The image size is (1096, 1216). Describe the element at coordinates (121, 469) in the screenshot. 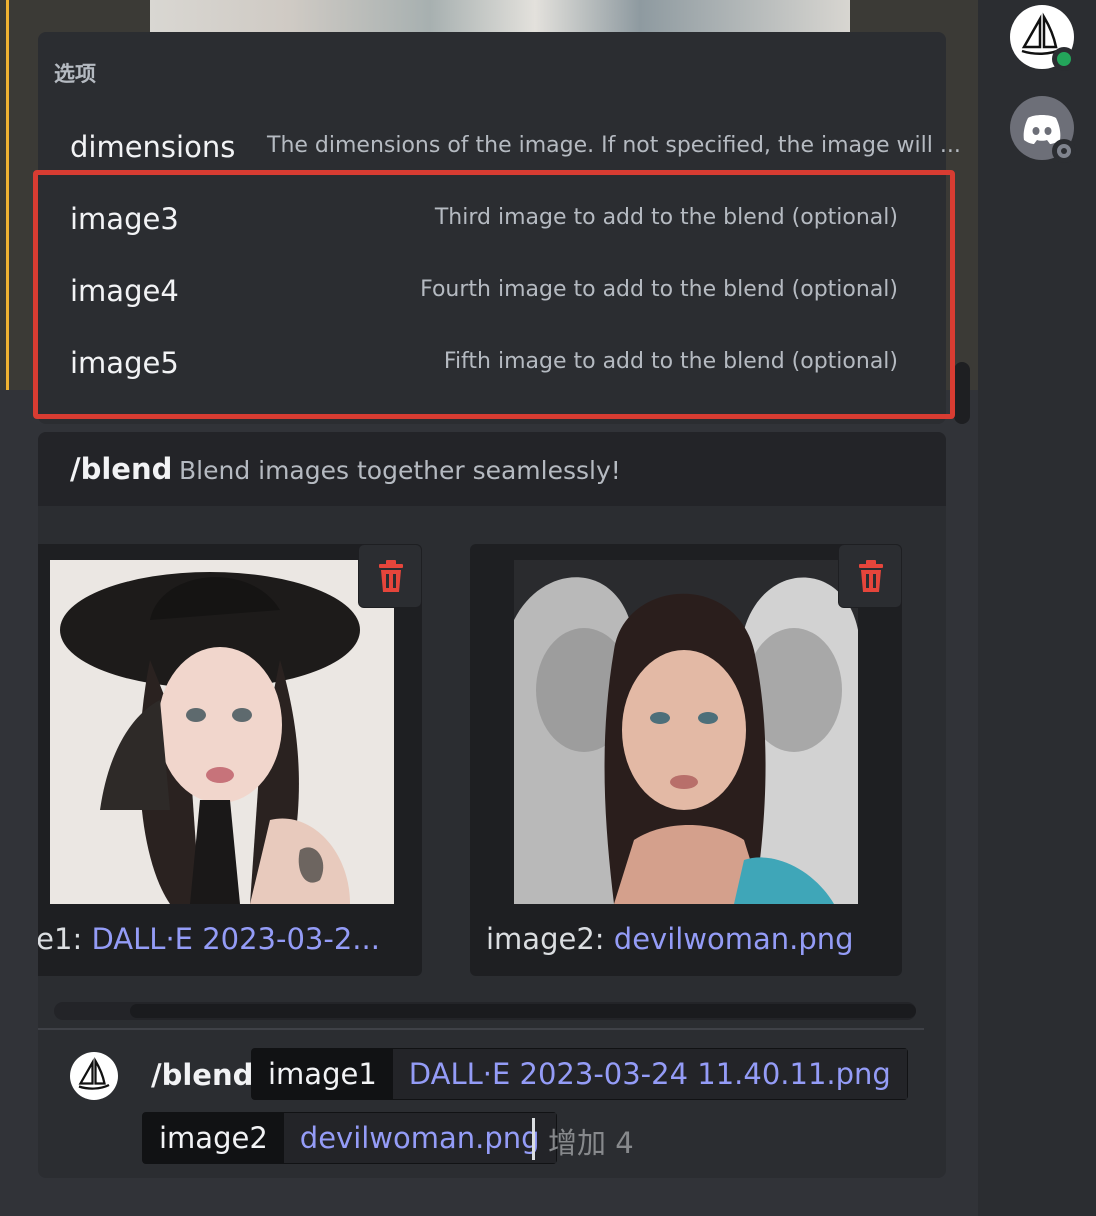

I see `command-name: /blend` at that location.